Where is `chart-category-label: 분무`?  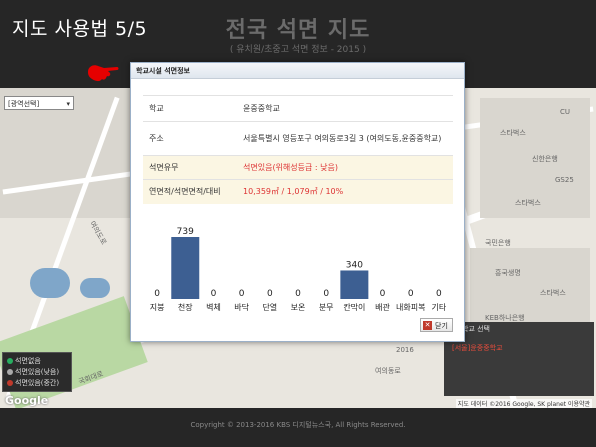 chart-category-label: 분무 is located at coordinates (326, 307).